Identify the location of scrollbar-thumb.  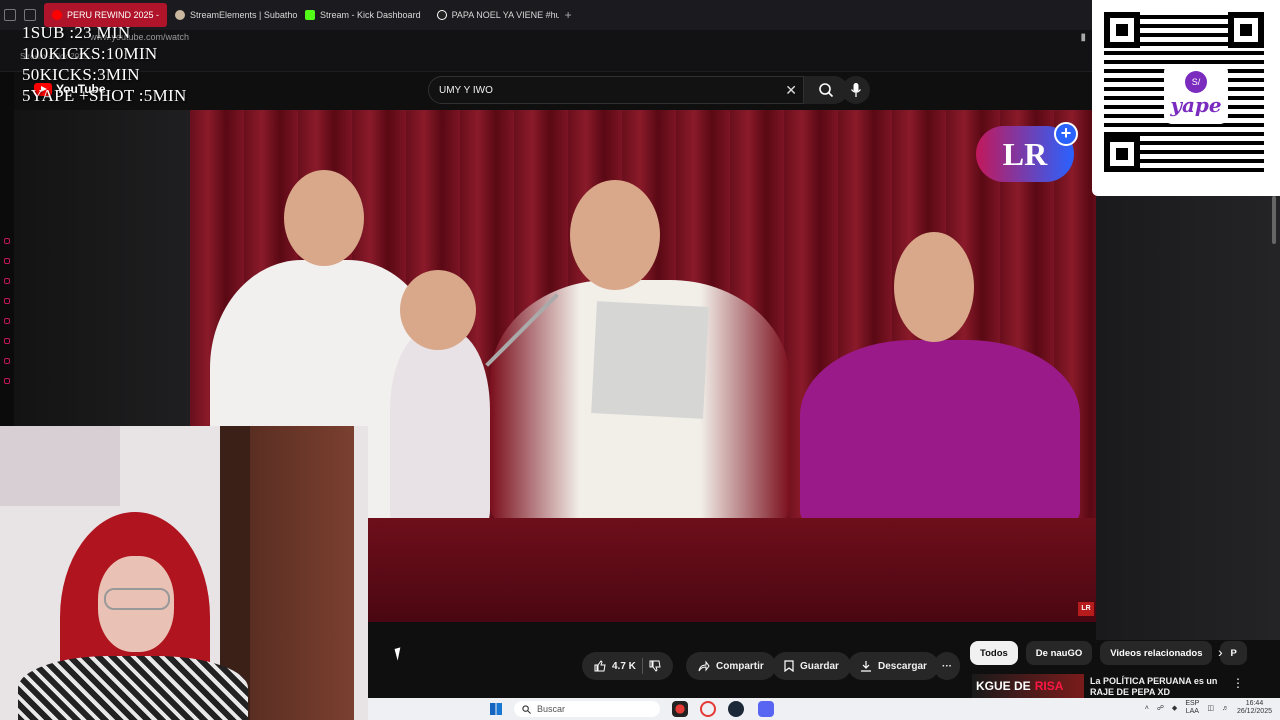
(1274, 220).